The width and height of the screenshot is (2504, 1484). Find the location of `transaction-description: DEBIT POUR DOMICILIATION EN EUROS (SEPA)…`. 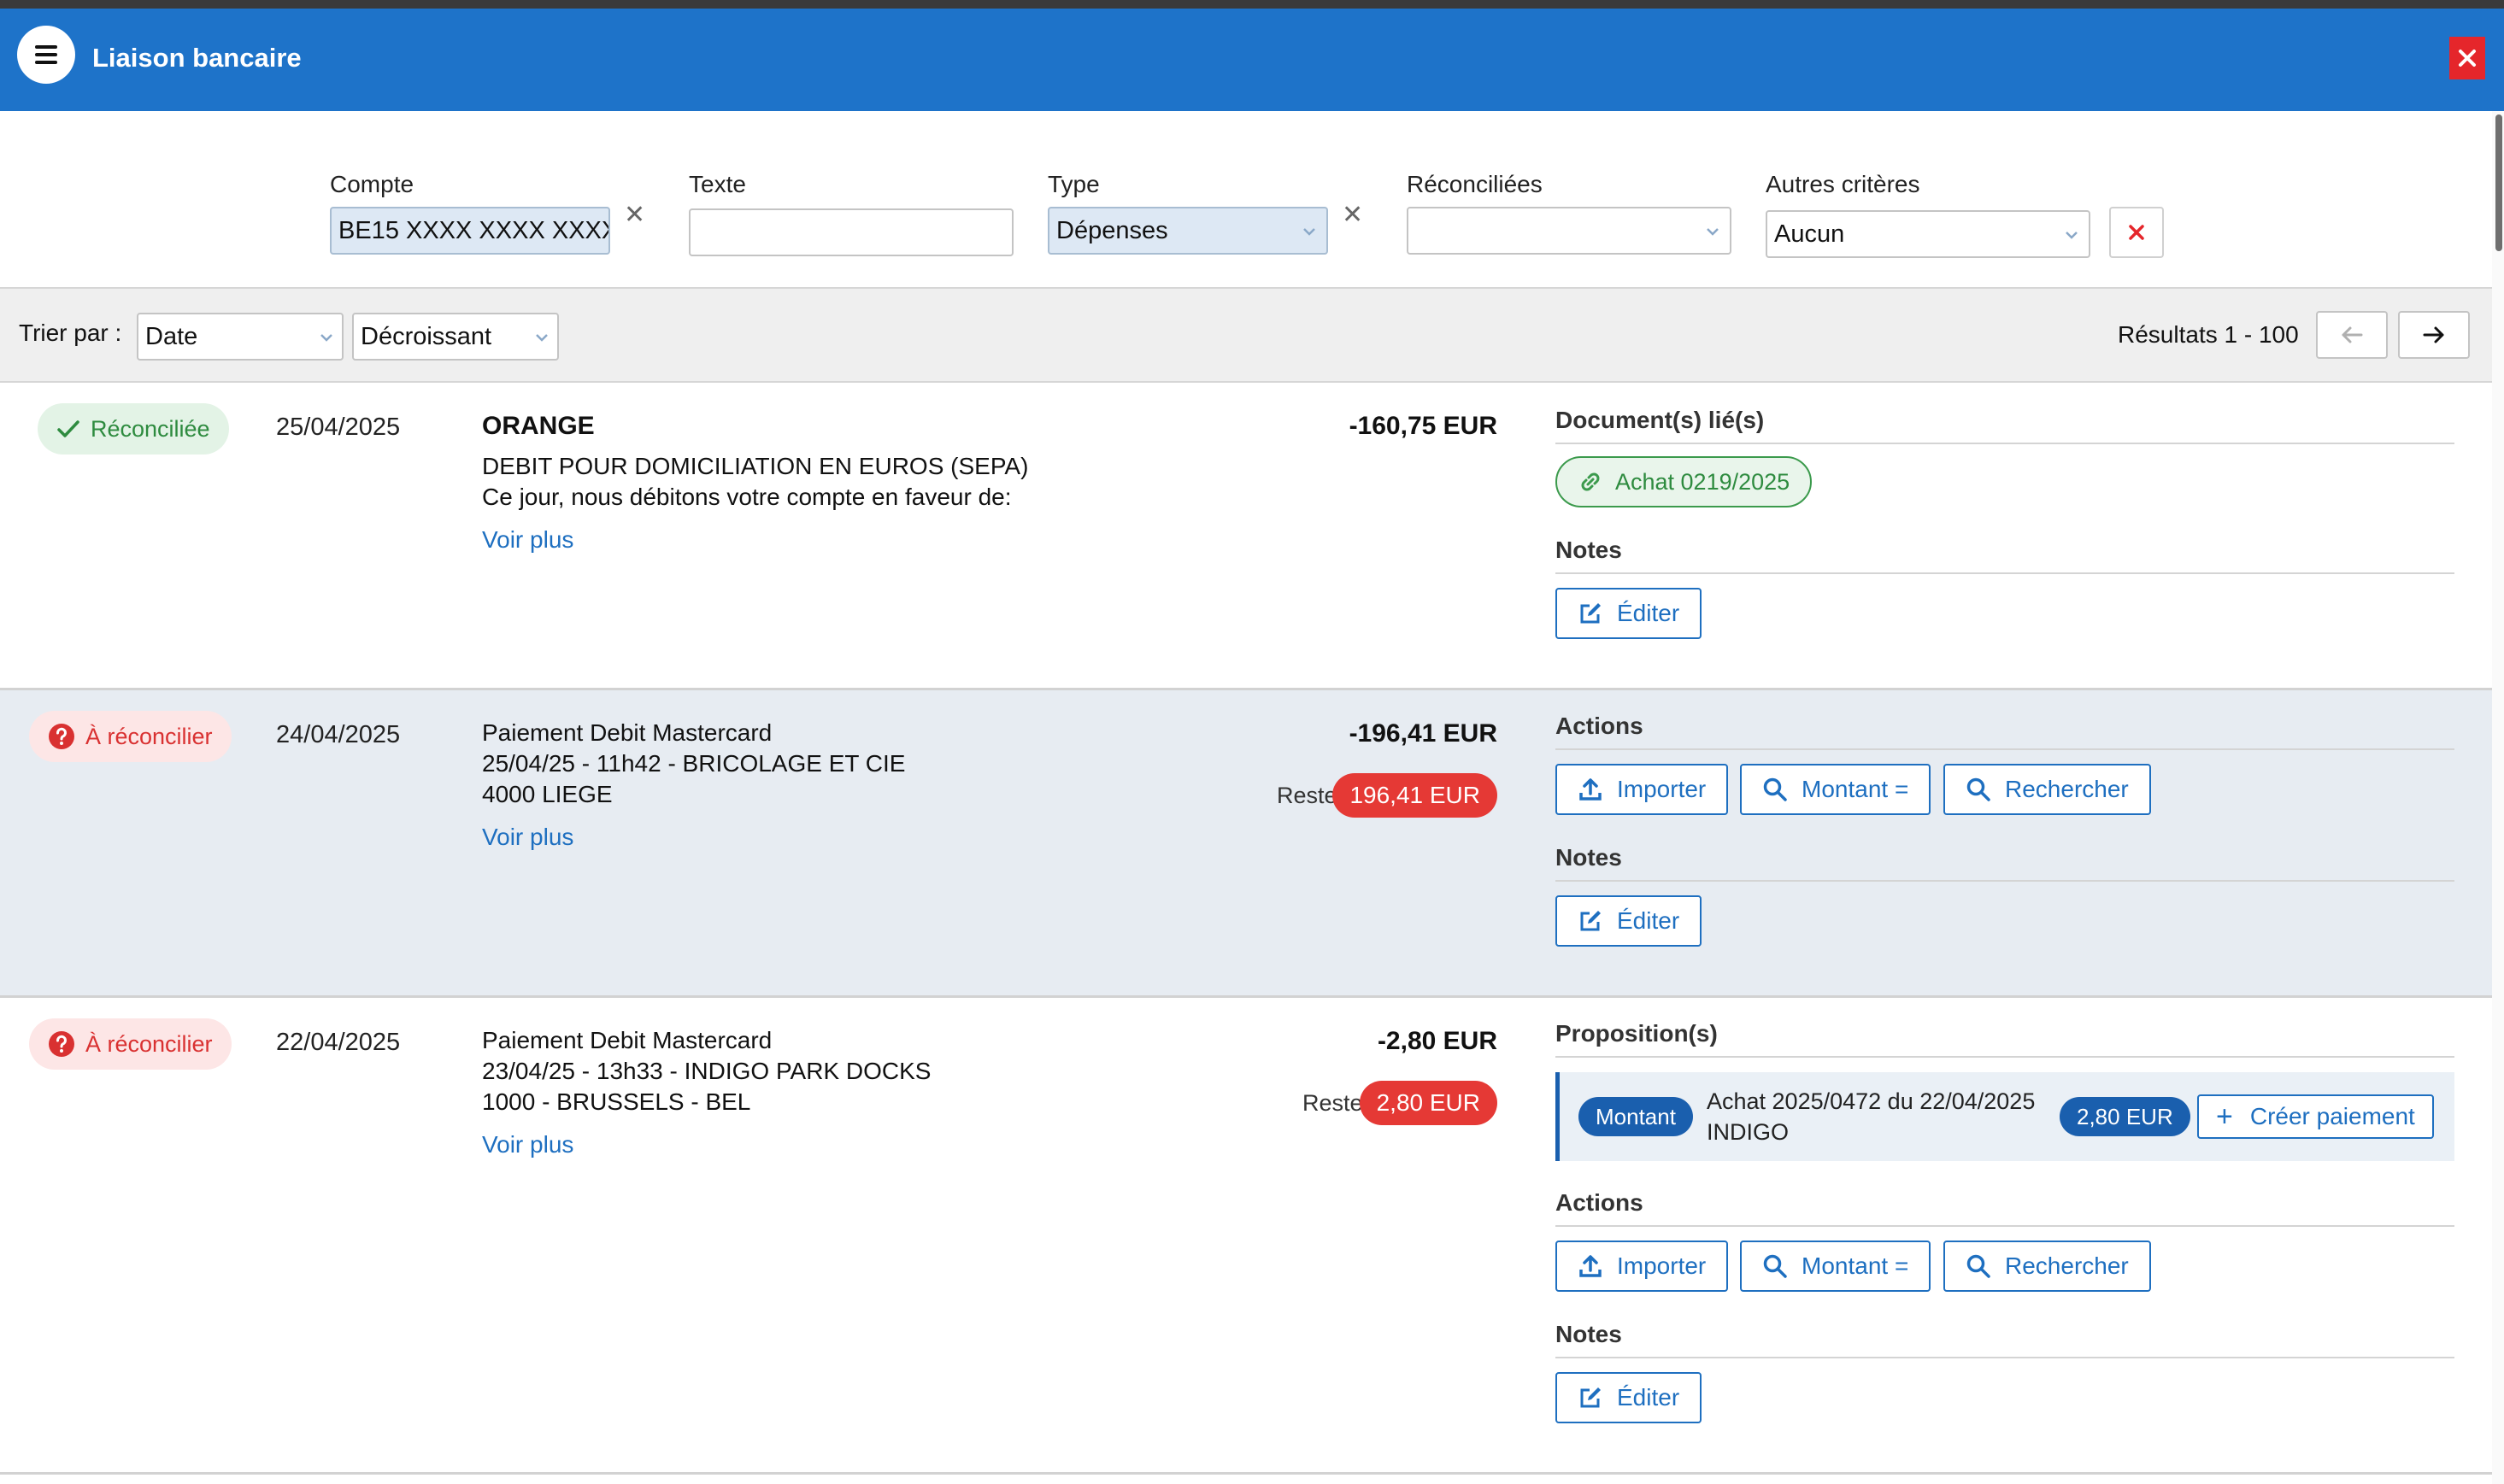

transaction-description: DEBIT POUR DOMICILIATION EN EUROS (SEPA)… is located at coordinates (755, 482).